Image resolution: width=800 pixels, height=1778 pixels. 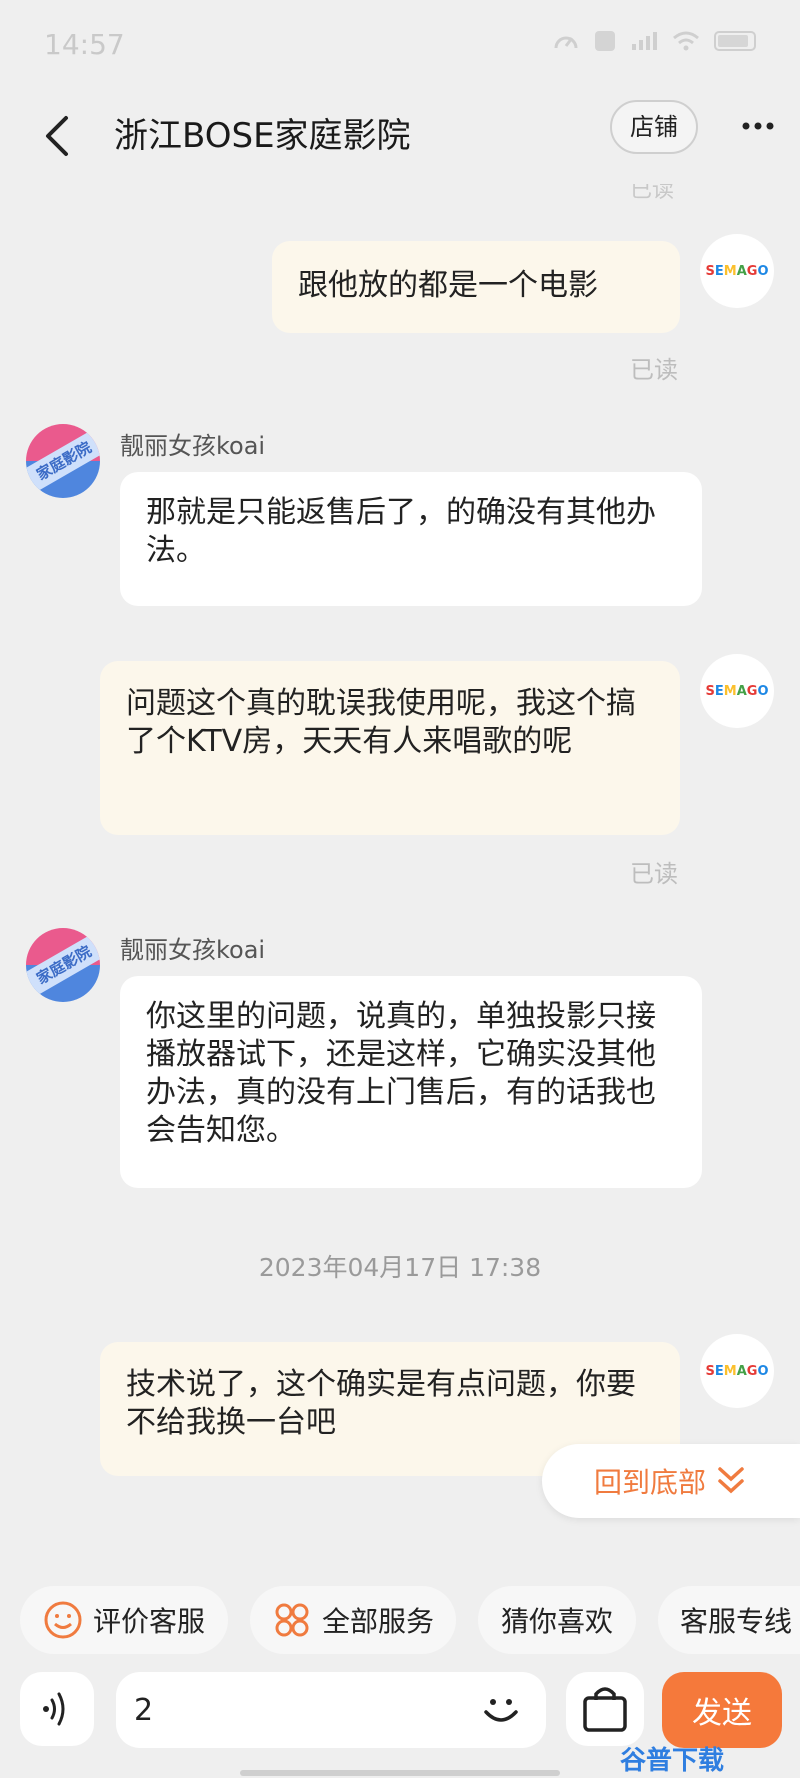 I want to click on chip-label: 猜你喜欢, so click(x=556, y=1621).